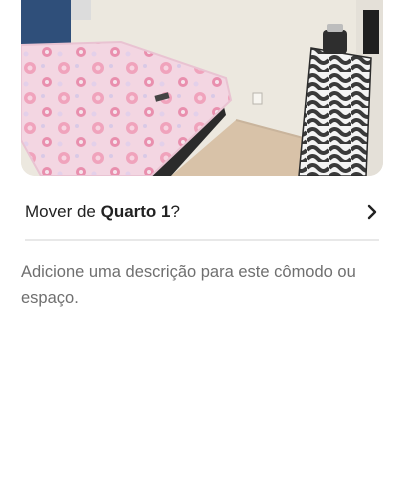 The image size is (404, 500). What do you see at coordinates (202, 212) in the screenshot?
I see `move-room-row: Mover de Quarto 1?` at bounding box center [202, 212].